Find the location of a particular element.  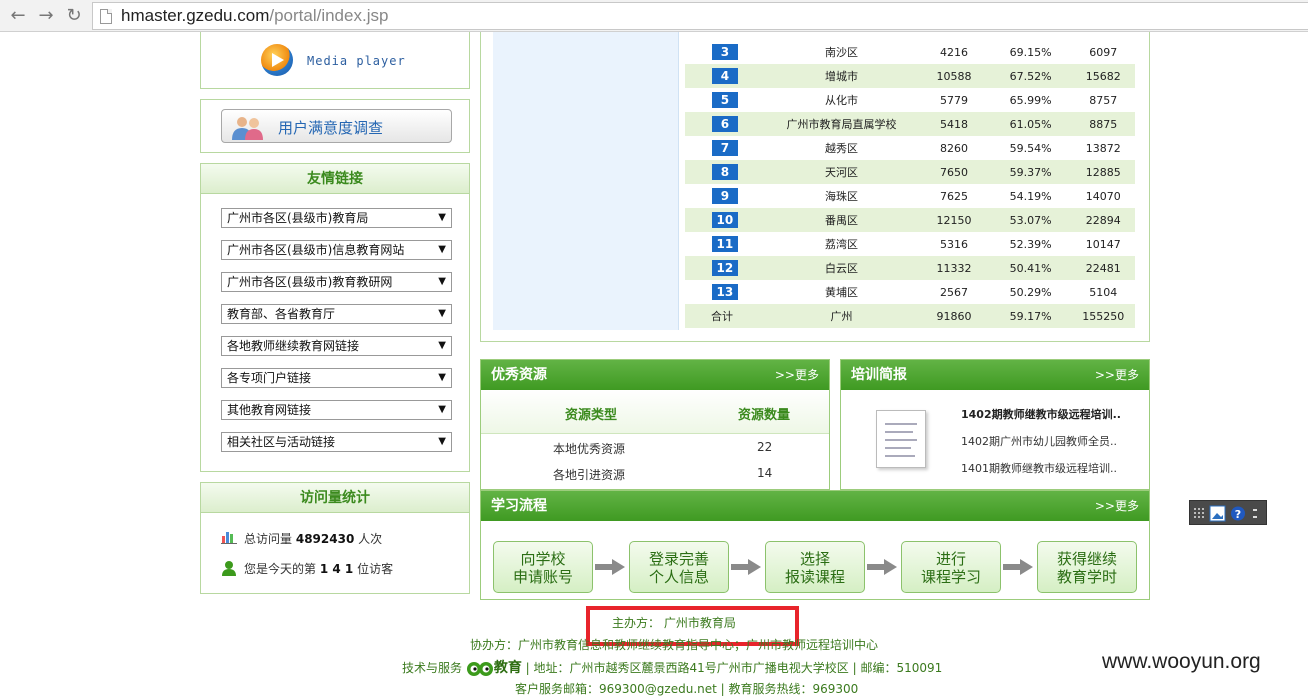

count-b: 22894 is located at coordinates (1103, 220).